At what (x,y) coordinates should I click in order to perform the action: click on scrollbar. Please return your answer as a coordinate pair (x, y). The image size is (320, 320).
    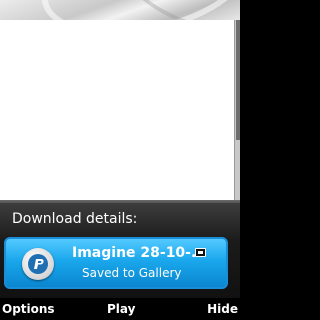
    Looking at the image, I should click on (237, 111).